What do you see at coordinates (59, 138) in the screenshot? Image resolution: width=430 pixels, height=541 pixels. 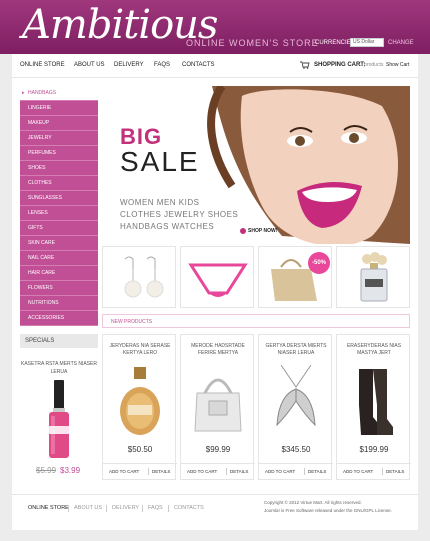 I see `sidebar-item-jewelry: JEWELRY` at bounding box center [59, 138].